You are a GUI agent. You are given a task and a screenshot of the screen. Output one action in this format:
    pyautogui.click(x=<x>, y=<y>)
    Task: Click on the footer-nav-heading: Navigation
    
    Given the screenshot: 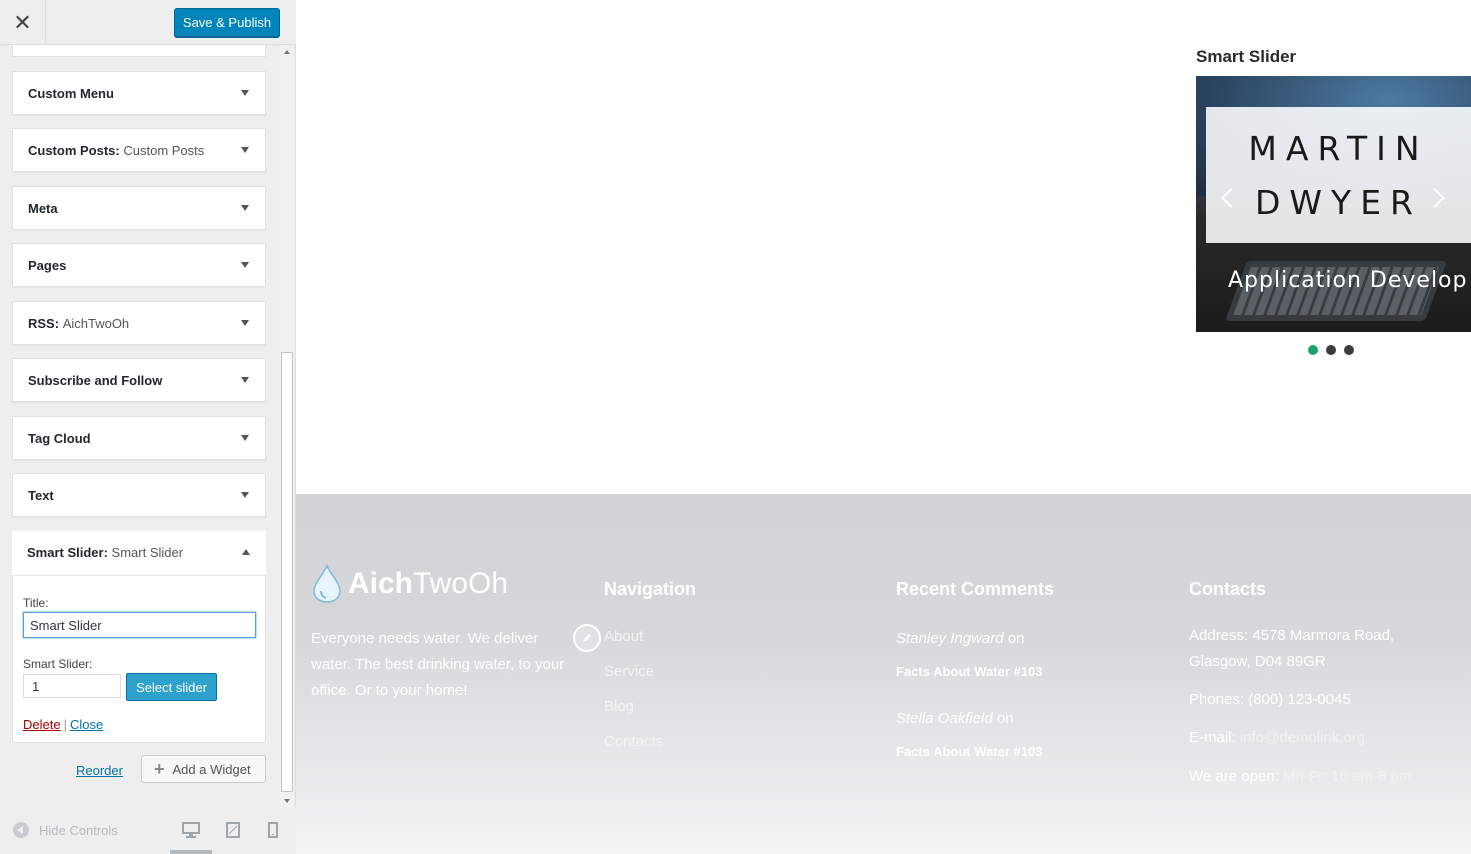 What is the action you would take?
    pyautogui.click(x=650, y=589)
    